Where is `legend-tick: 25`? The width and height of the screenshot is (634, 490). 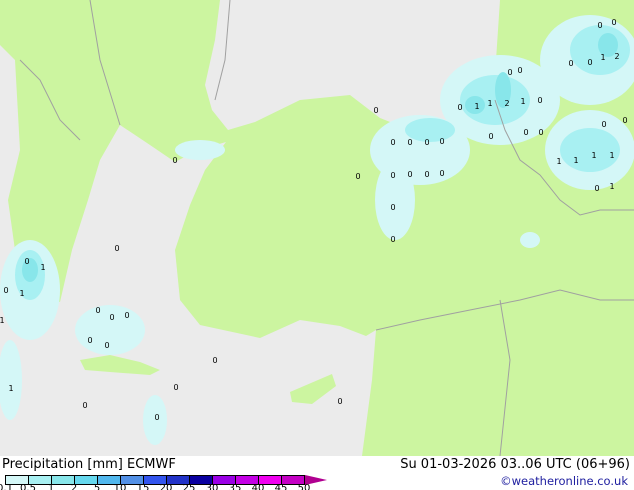
legend-tick: 25 is located at coordinates (189, 486).